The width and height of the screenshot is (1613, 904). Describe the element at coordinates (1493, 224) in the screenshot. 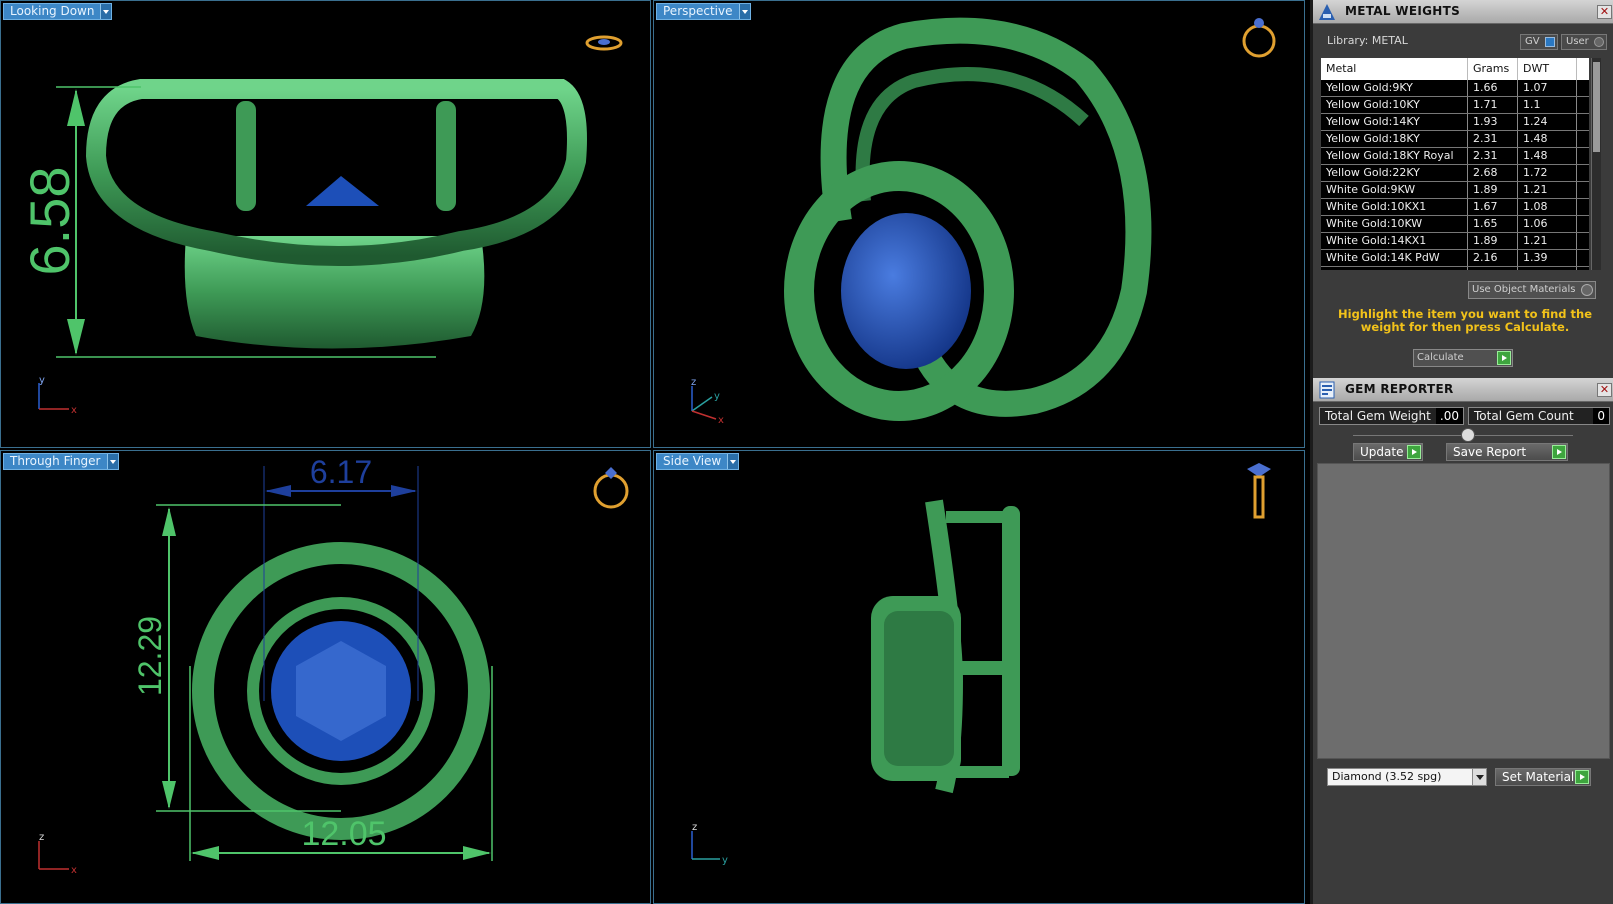

I see `grams-cell: 1.65` at that location.